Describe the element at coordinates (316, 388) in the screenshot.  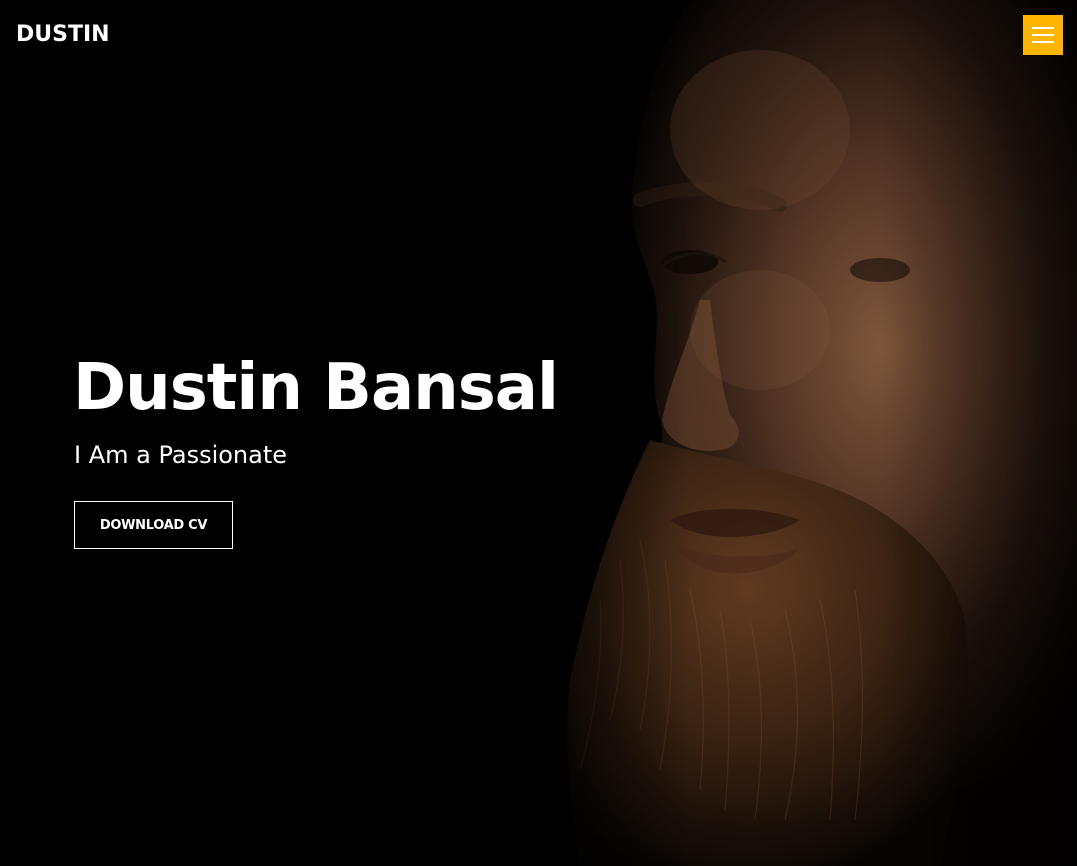
I see `hero-name: Dustin Bansal` at that location.